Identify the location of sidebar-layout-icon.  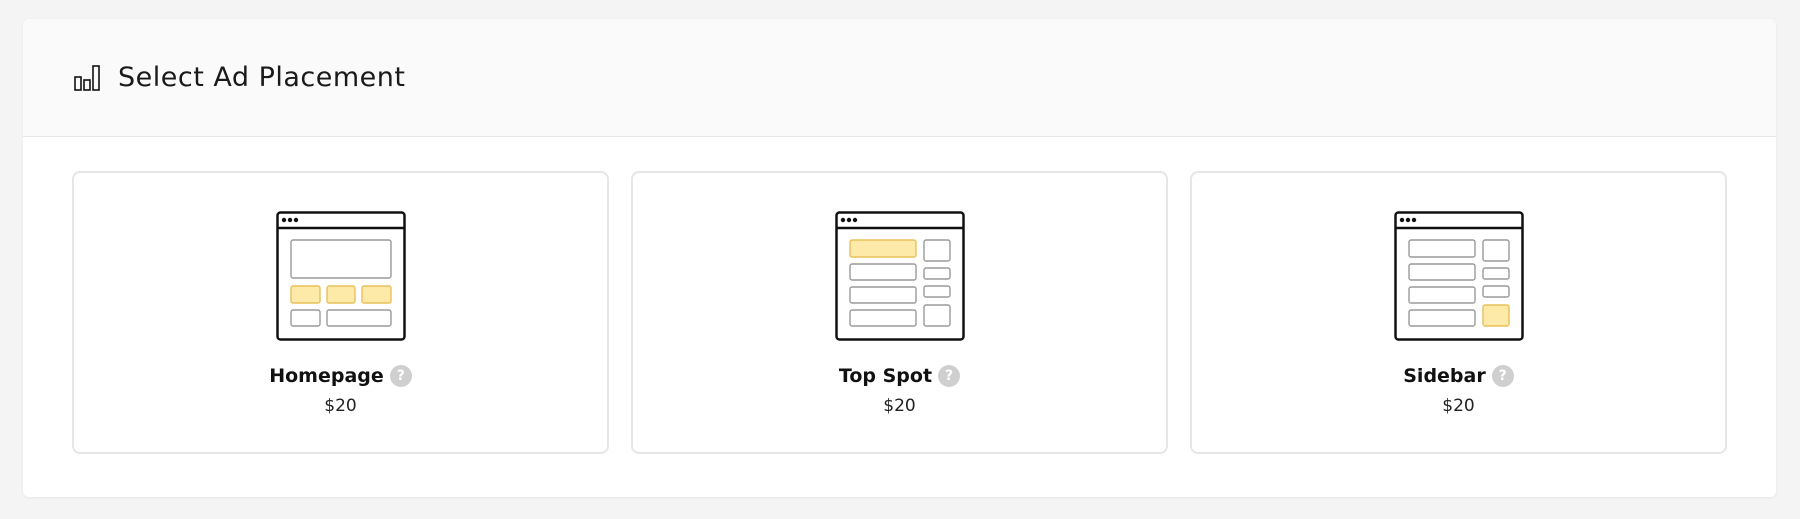
(1458, 276).